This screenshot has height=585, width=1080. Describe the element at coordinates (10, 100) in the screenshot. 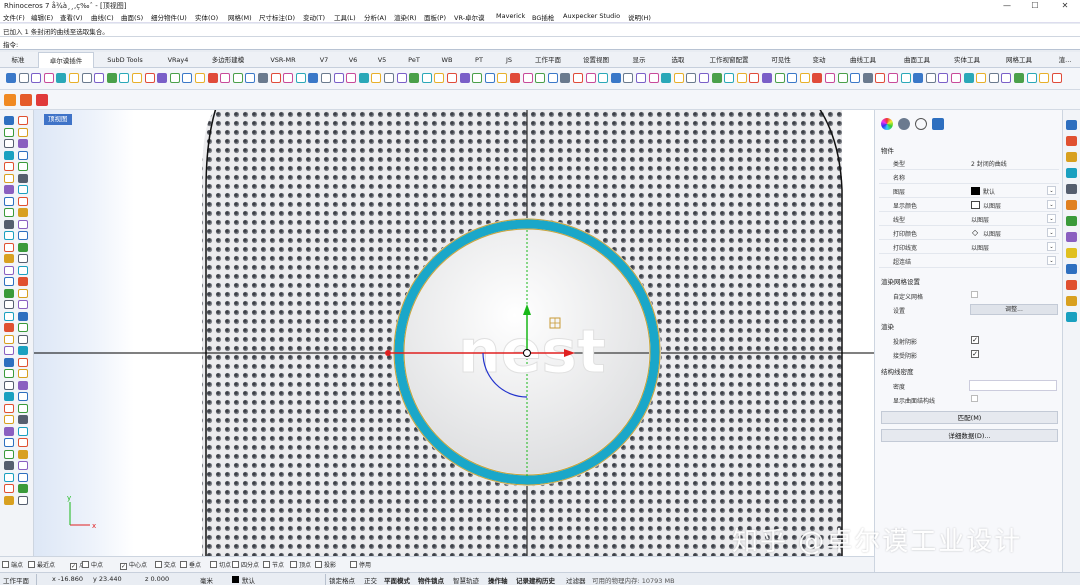

I see `plugin-icon` at that location.